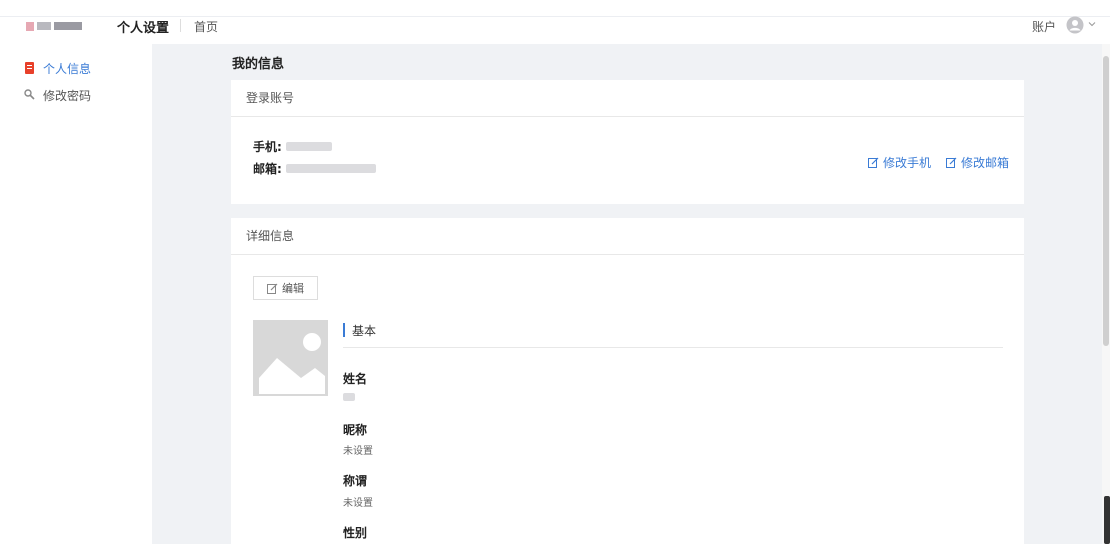 The width and height of the screenshot is (1110, 544). I want to click on page-title: 我的信息, so click(258, 64).